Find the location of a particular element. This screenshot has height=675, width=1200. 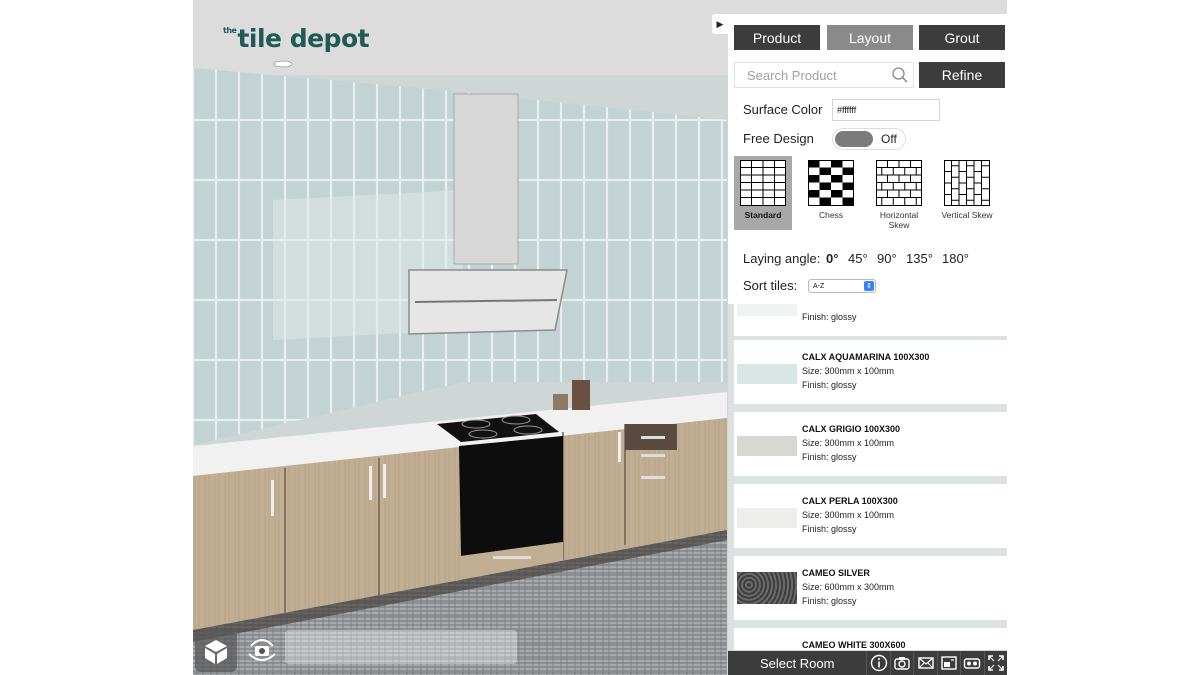

select-room-button: Select Room is located at coordinates (797, 663).